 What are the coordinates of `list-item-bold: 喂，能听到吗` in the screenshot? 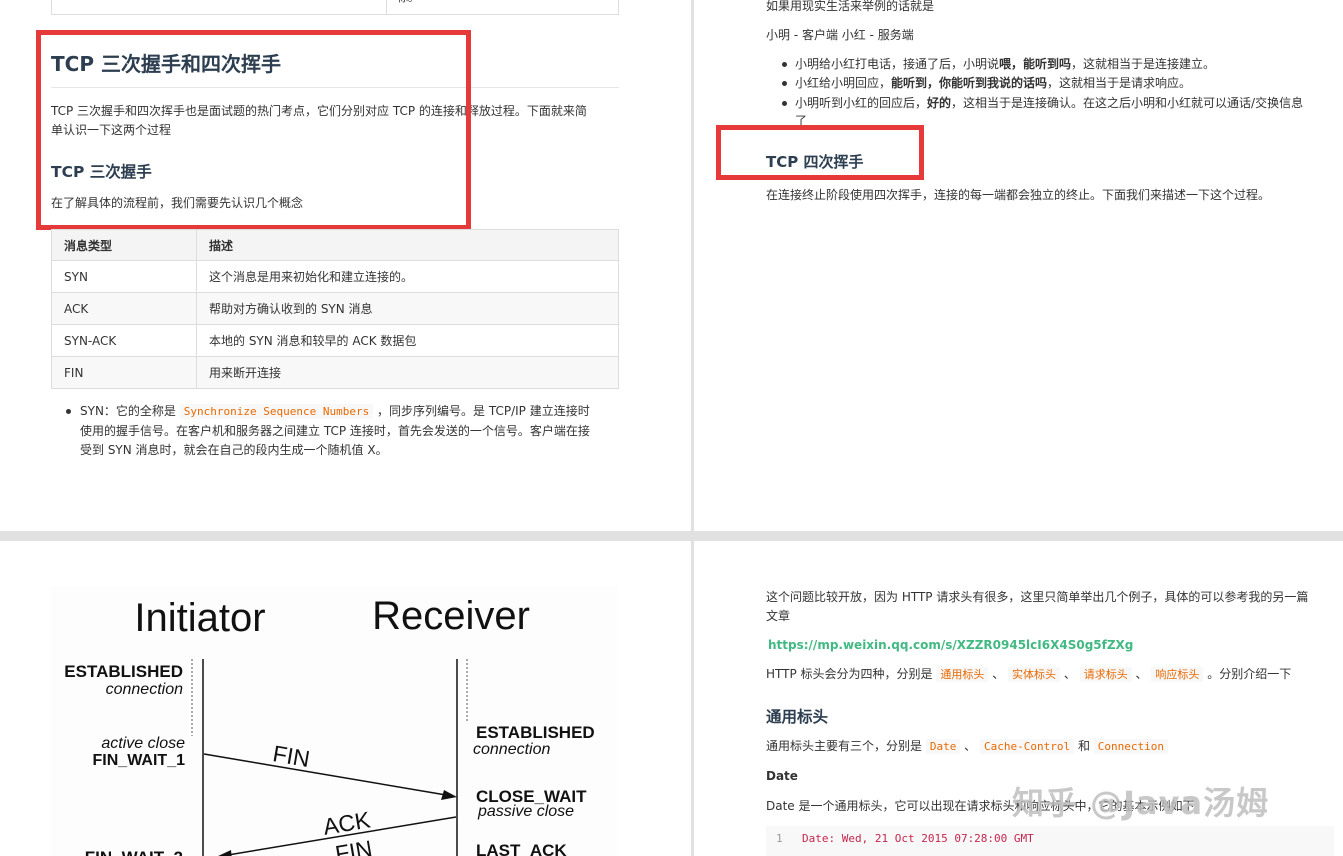 It's located at (1035, 64).